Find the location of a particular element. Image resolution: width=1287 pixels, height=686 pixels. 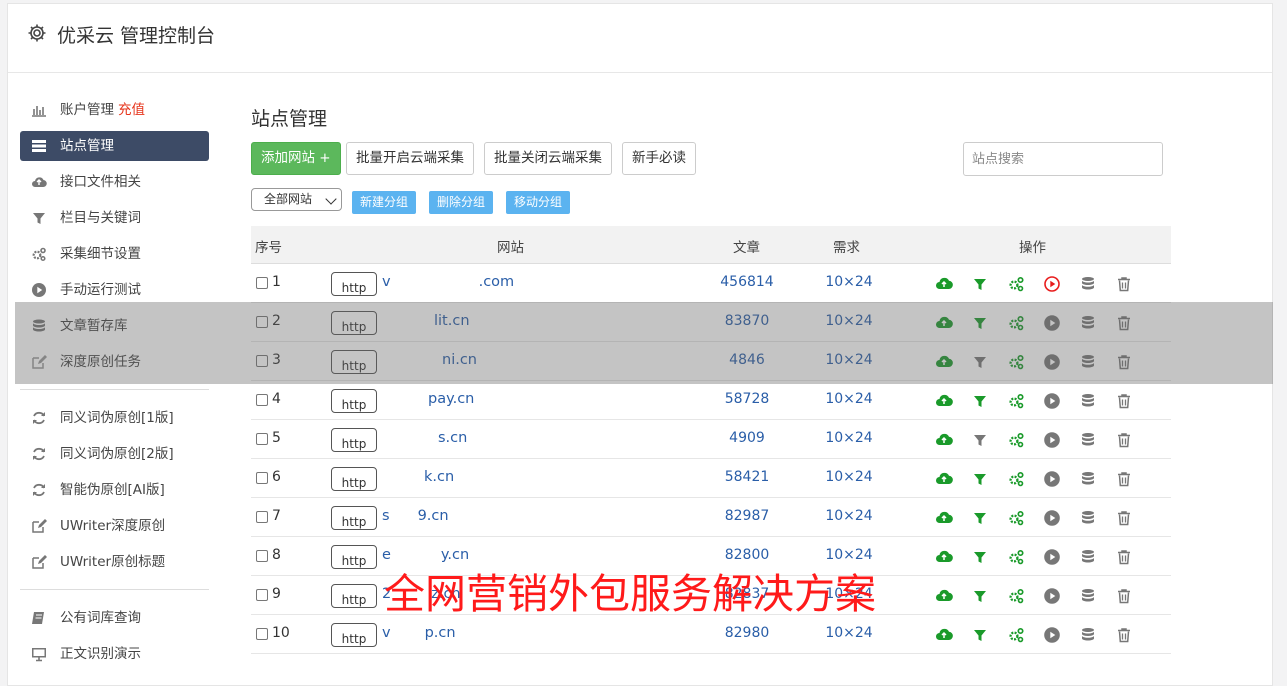

site-link: s.cn is located at coordinates (424, 438).